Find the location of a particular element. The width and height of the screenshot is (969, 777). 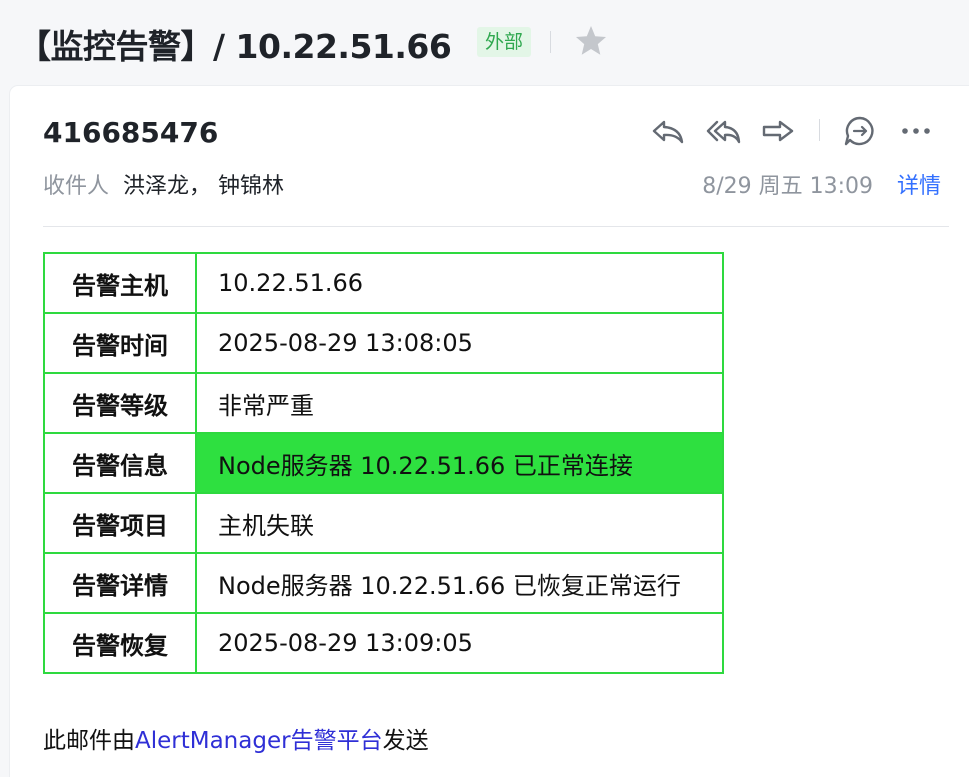

footer-prefix: 此邮件由 is located at coordinates (89, 741).